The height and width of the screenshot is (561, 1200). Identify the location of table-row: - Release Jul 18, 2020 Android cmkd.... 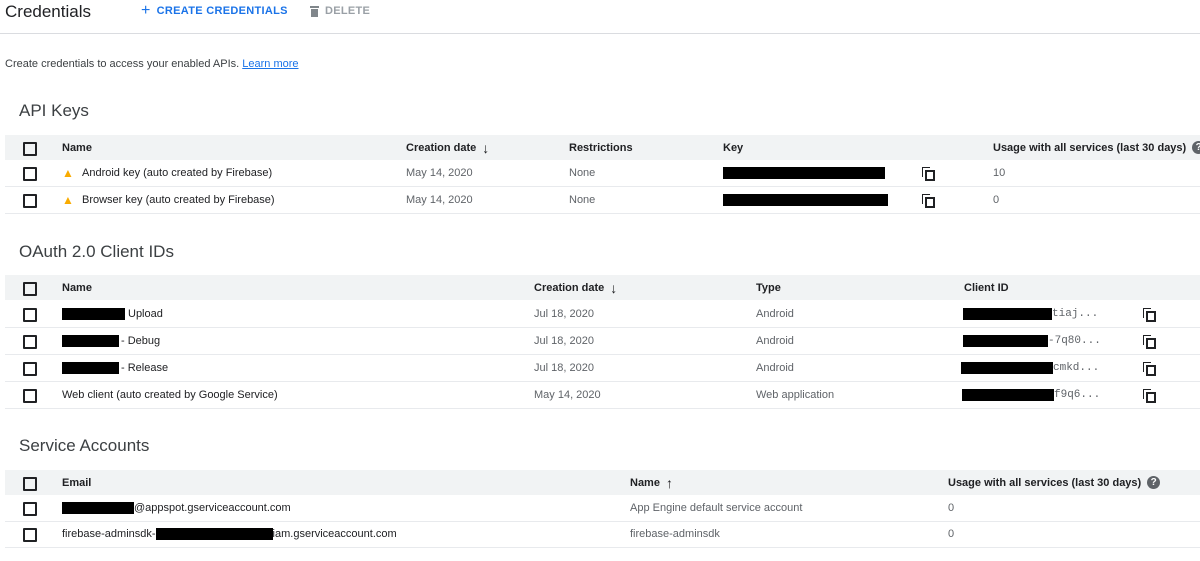
(602, 368).